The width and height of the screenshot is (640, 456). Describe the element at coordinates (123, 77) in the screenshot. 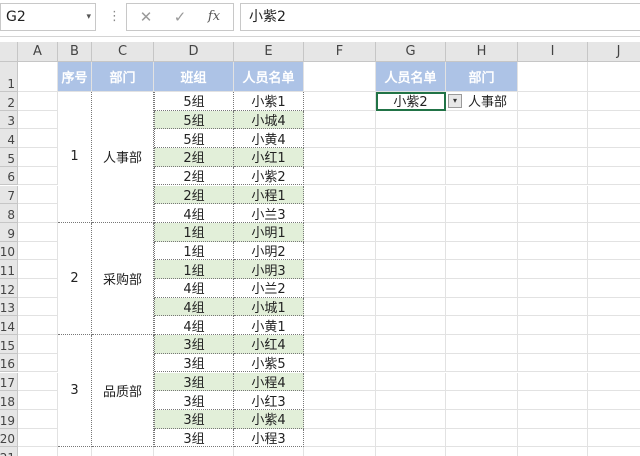

I see `table-header-dept: 部门` at that location.